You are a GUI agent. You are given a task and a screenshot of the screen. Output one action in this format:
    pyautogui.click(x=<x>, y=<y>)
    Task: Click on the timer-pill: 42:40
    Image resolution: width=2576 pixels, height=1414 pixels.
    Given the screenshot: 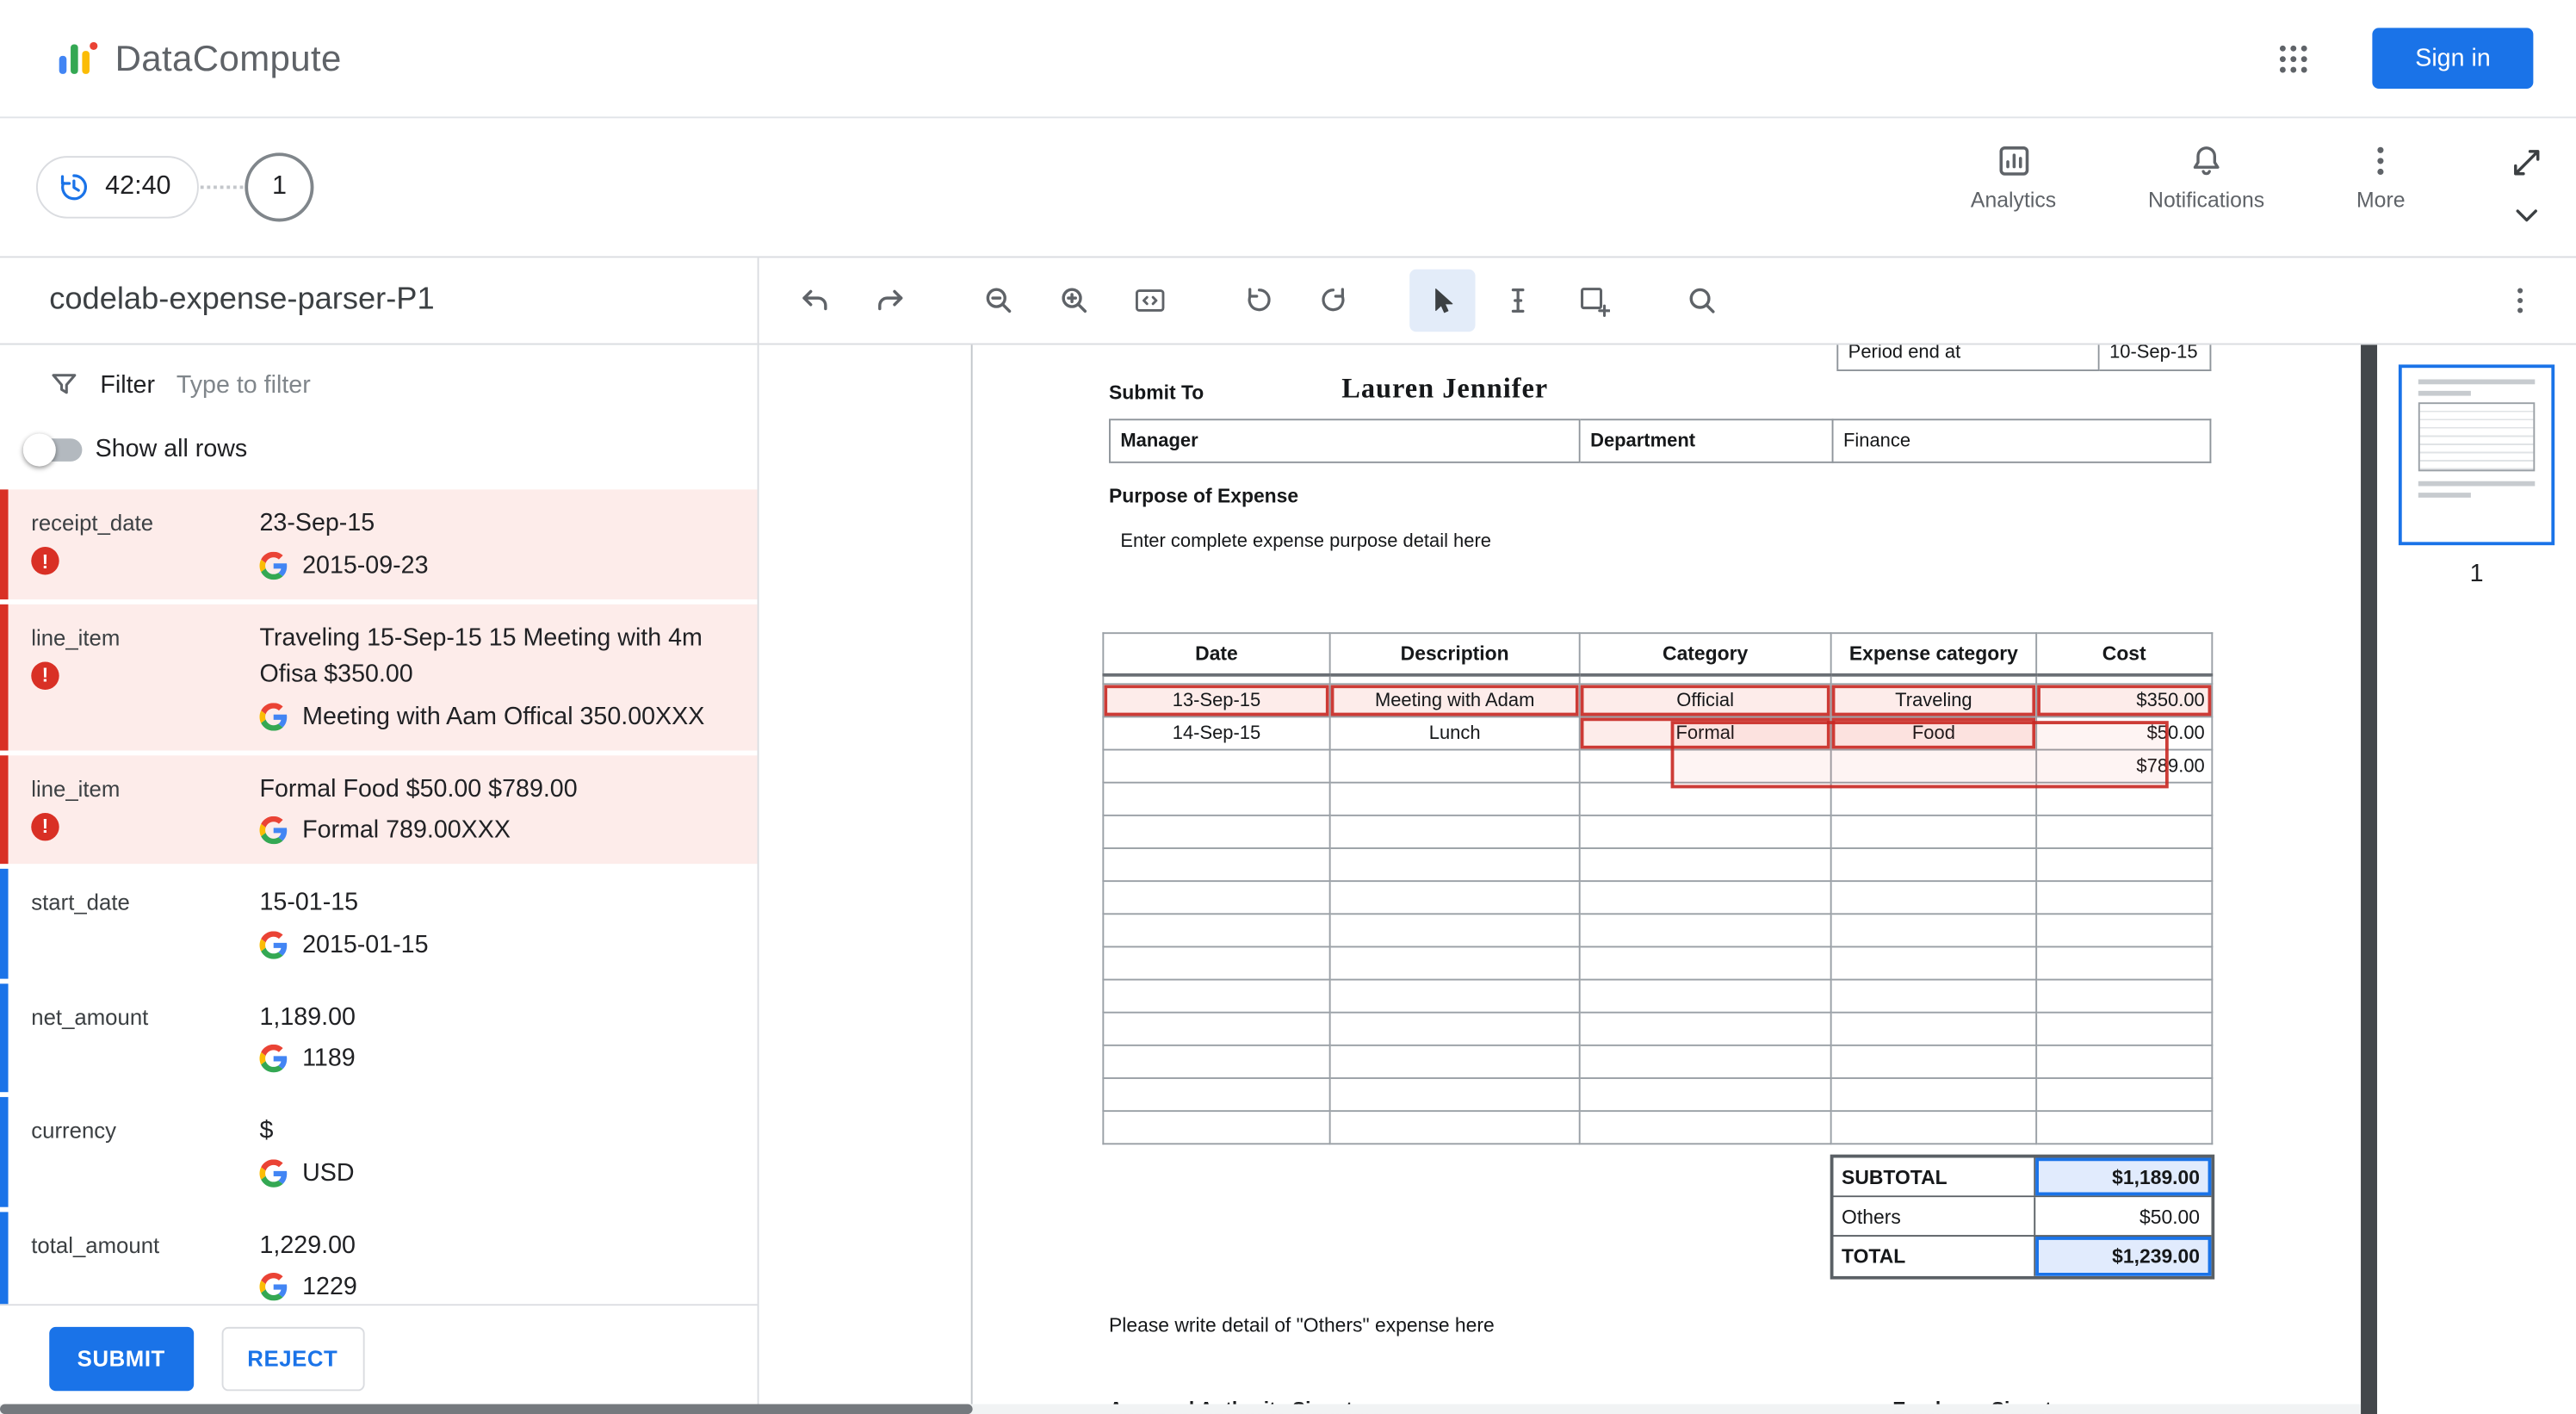 What is the action you would take?
    pyautogui.click(x=117, y=187)
    